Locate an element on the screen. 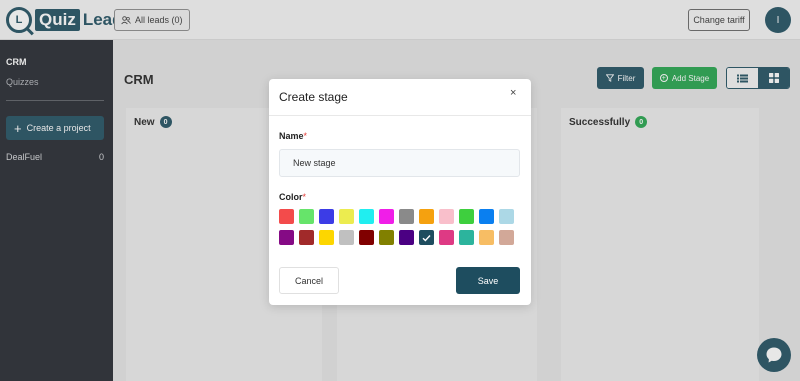 Image resolution: width=800 pixels, height=381 pixels. checkmark-icon is located at coordinates (426, 237).